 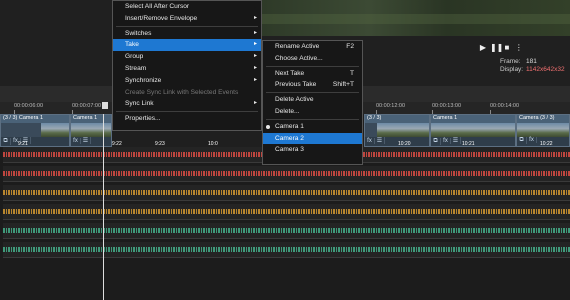 What do you see at coordinates (289, 126) in the screenshot?
I see `menu-item-label: Camera 1` at bounding box center [289, 126].